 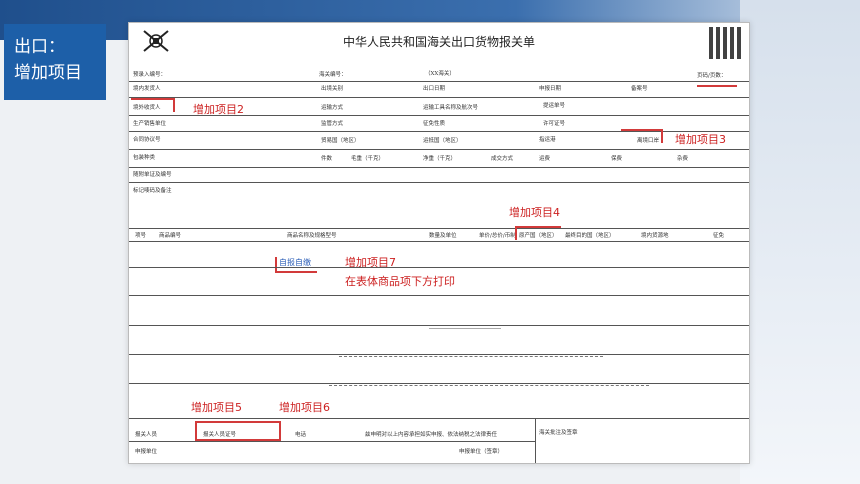 What do you see at coordinates (332, 124) in the screenshot?
I see `supervision-mode: 监管方式` at bounding box center [332, 124].